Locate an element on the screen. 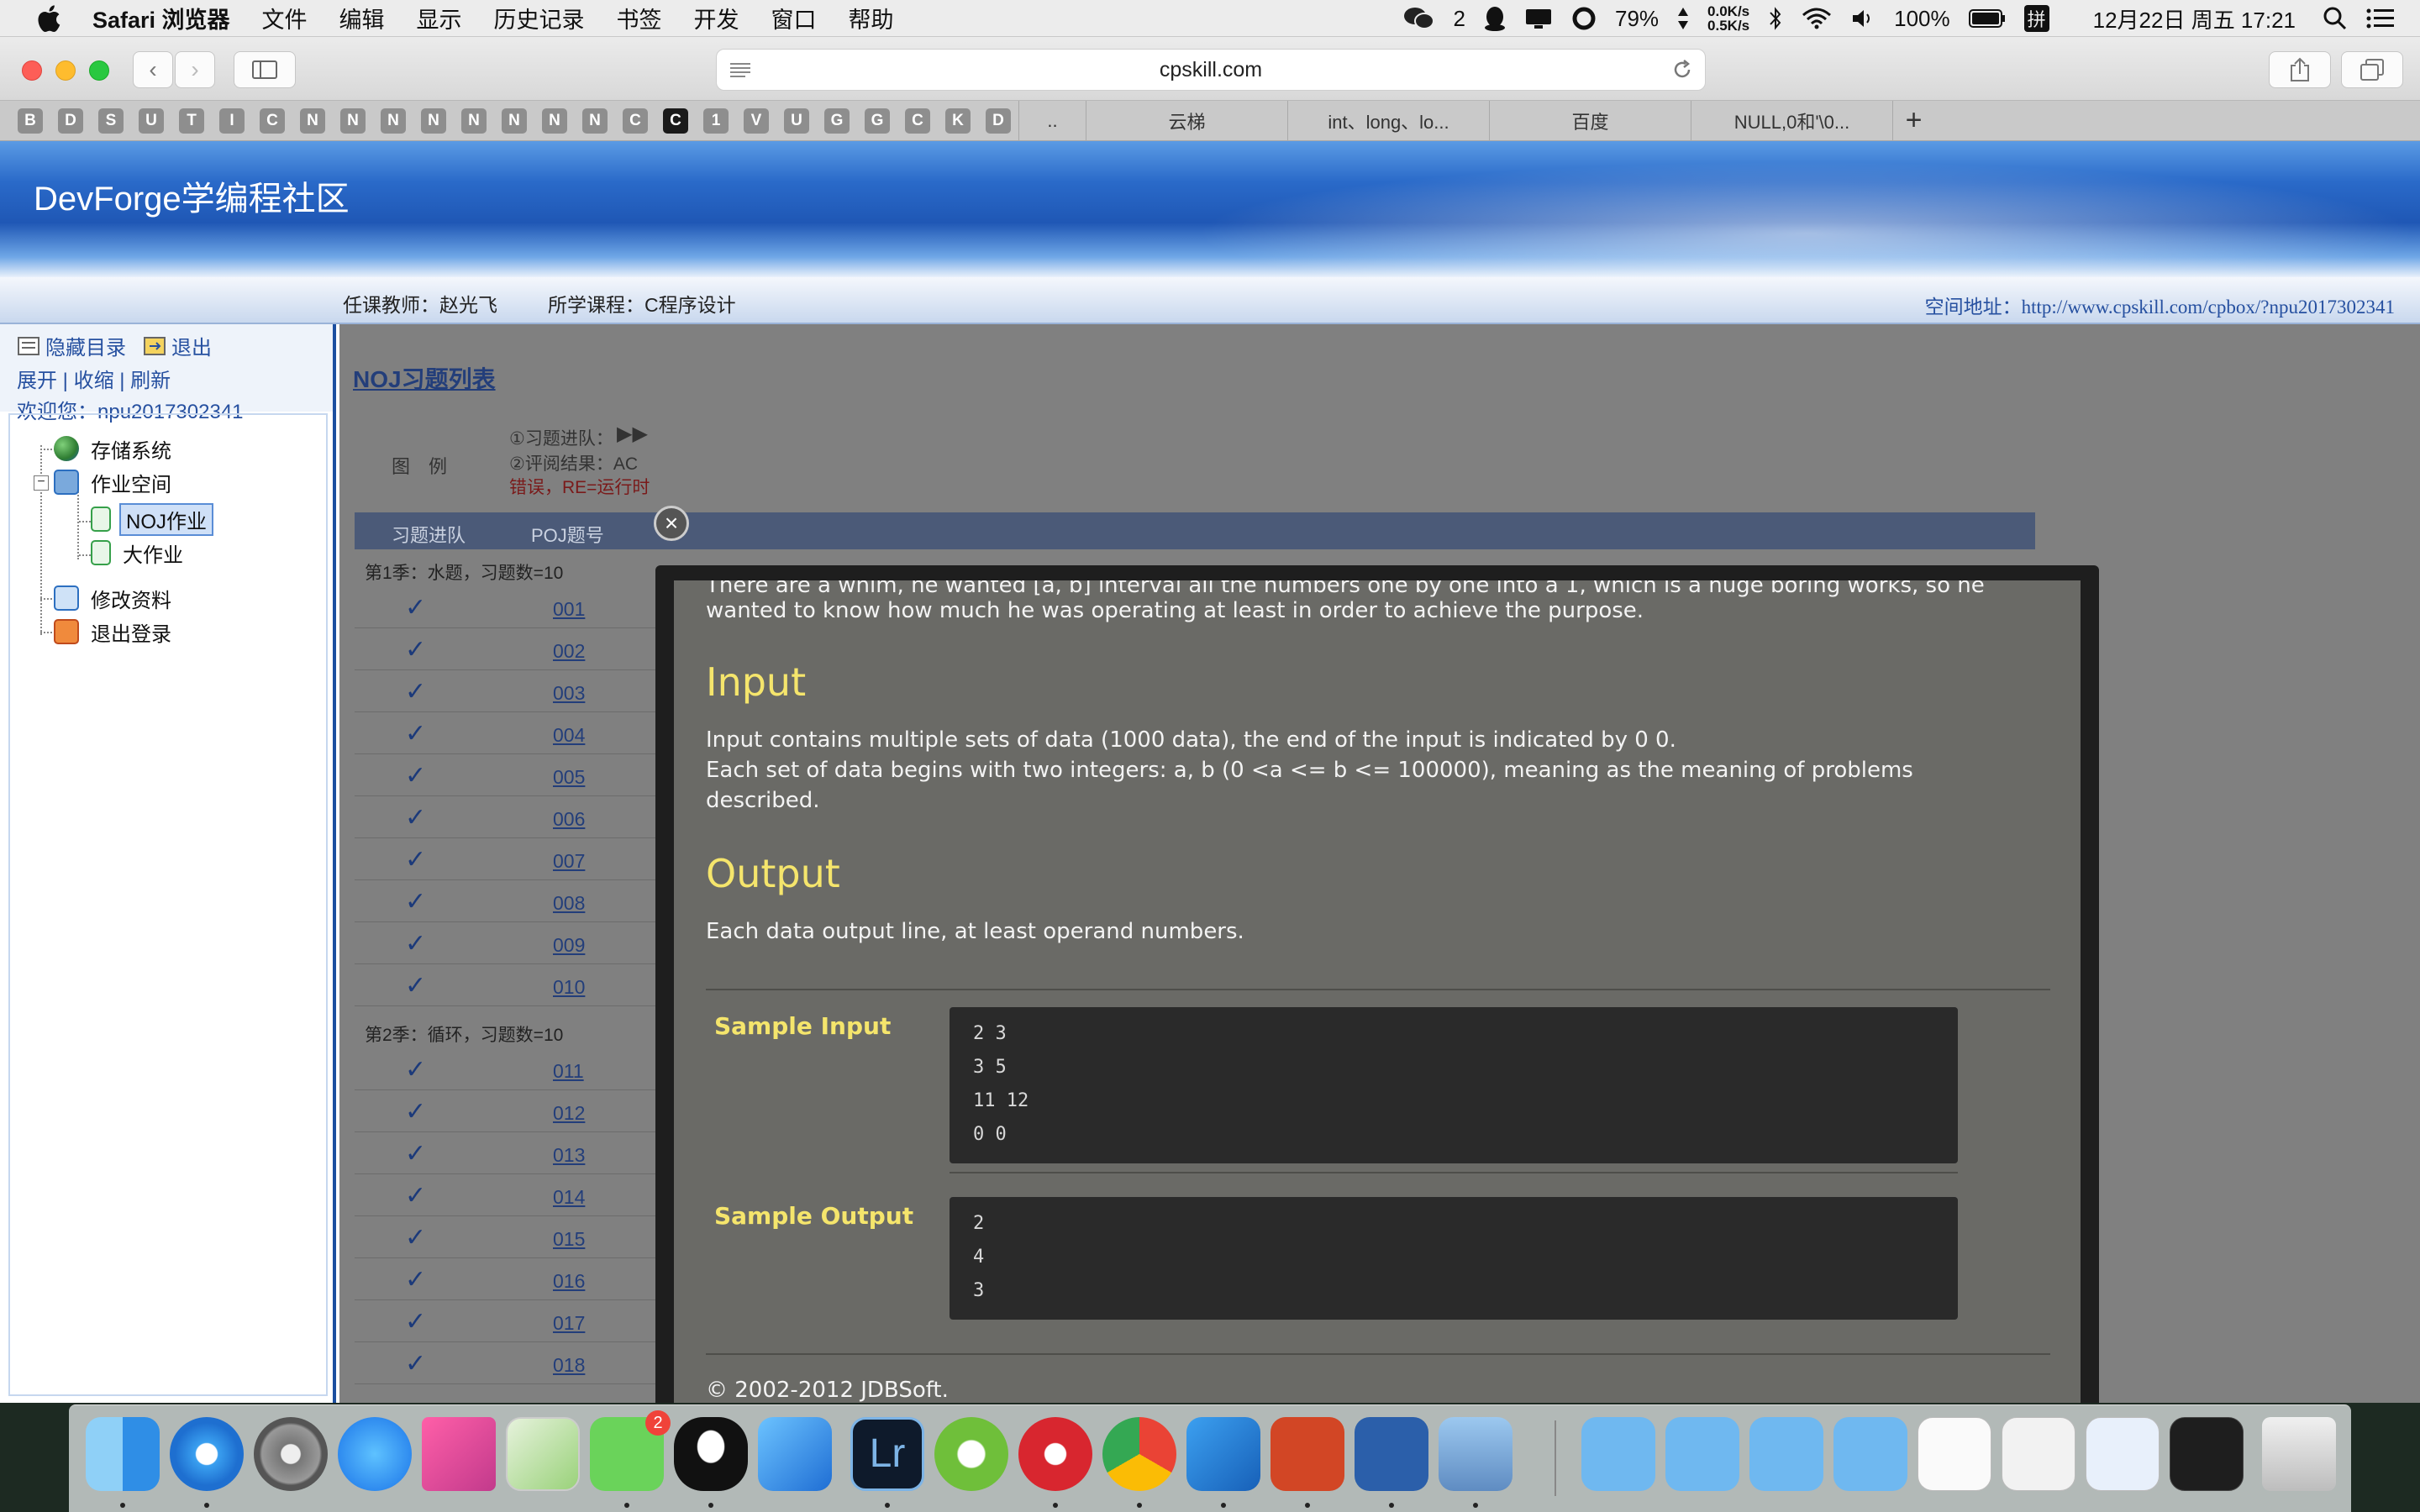 The image size is (2420, 1512). problem-number-link: 018 is located at coordinates (569, 1365).